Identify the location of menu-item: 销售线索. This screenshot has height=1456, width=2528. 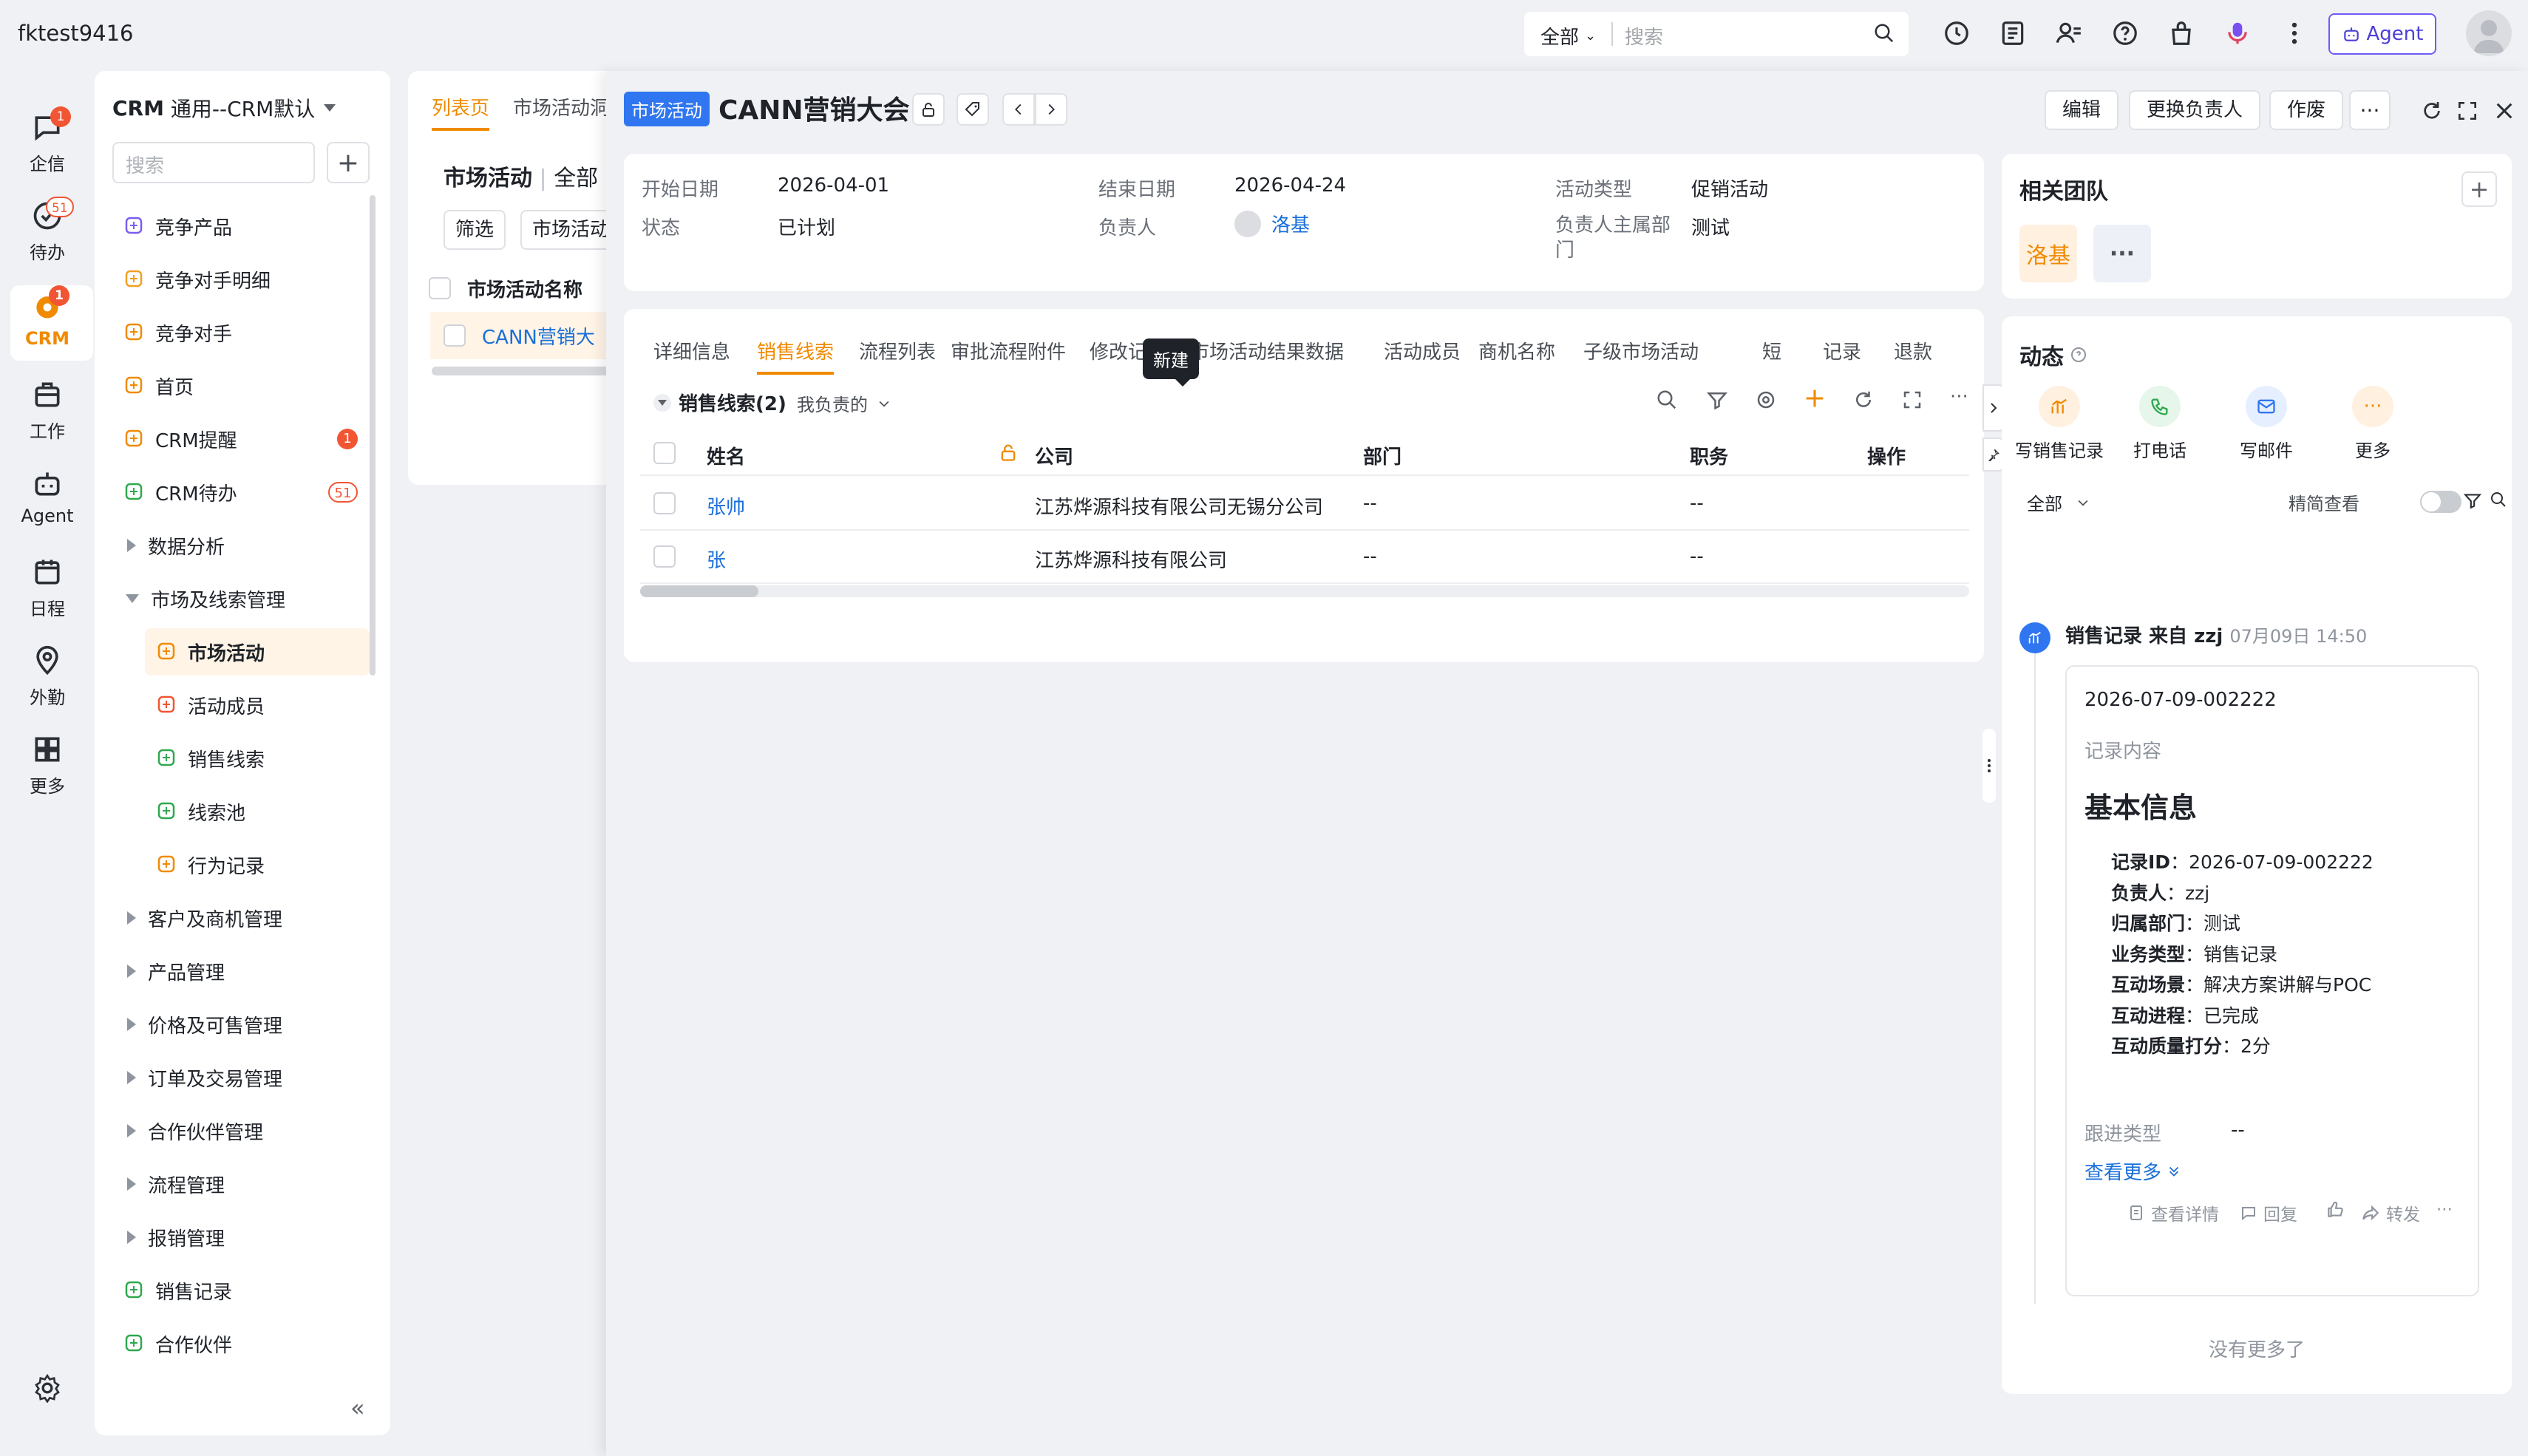
(233, 758).